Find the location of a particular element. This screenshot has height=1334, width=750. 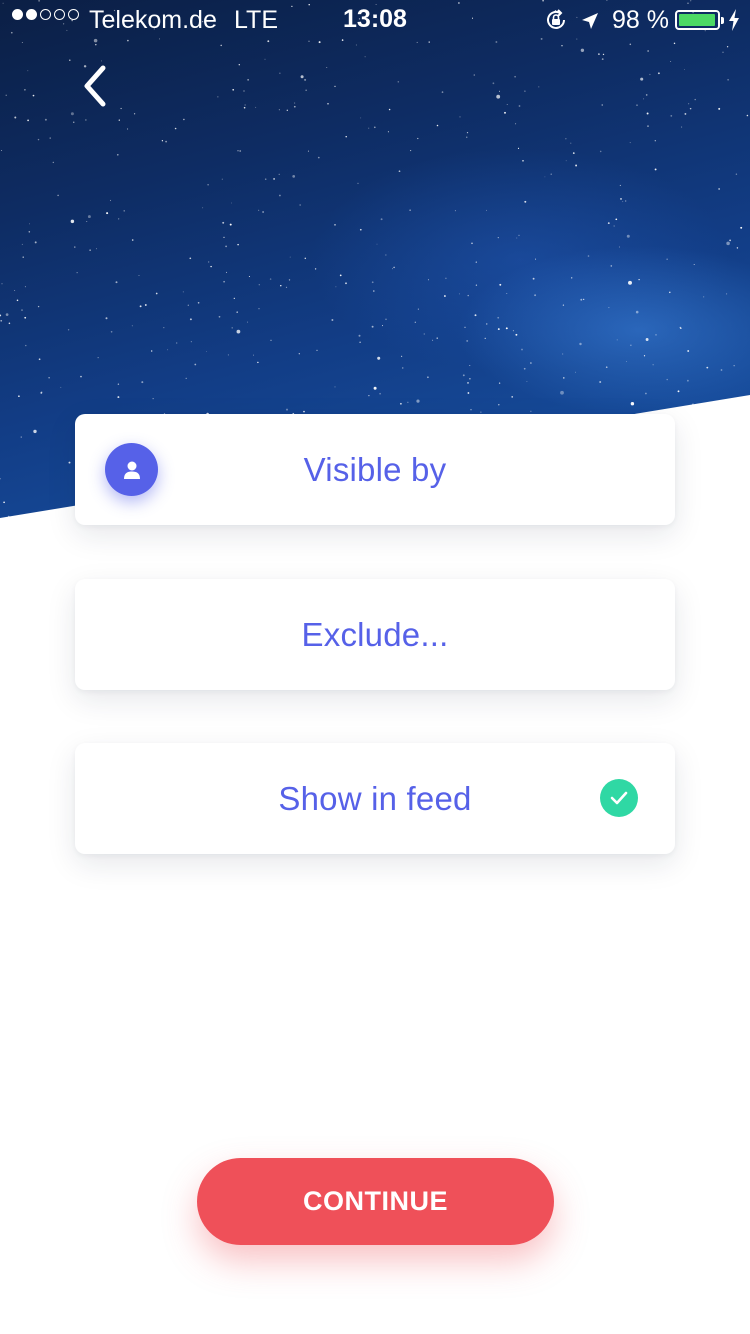

location-arrow-icon is located at coordinates (590, 23).